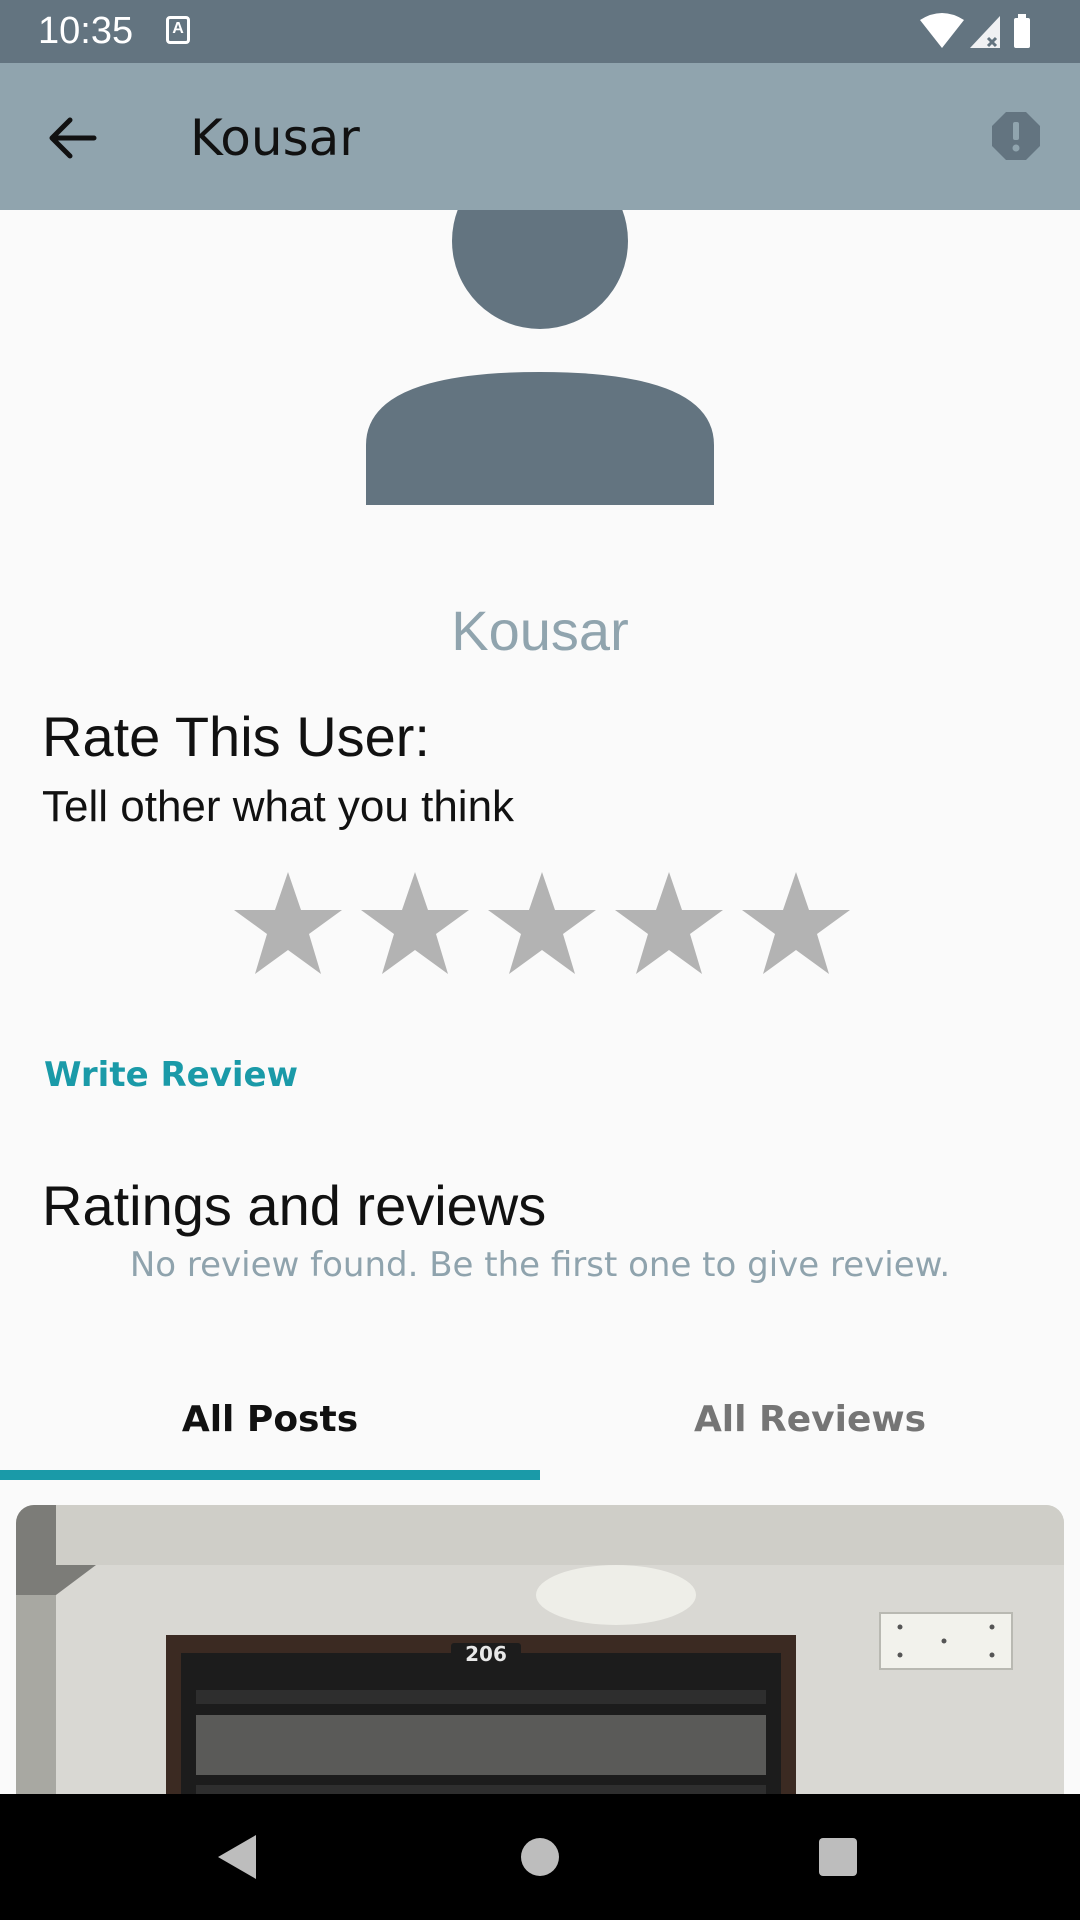 The width and height of the screenshot is (1080, 1920). I want to click on nav-home-icon, so click(540, 1857).